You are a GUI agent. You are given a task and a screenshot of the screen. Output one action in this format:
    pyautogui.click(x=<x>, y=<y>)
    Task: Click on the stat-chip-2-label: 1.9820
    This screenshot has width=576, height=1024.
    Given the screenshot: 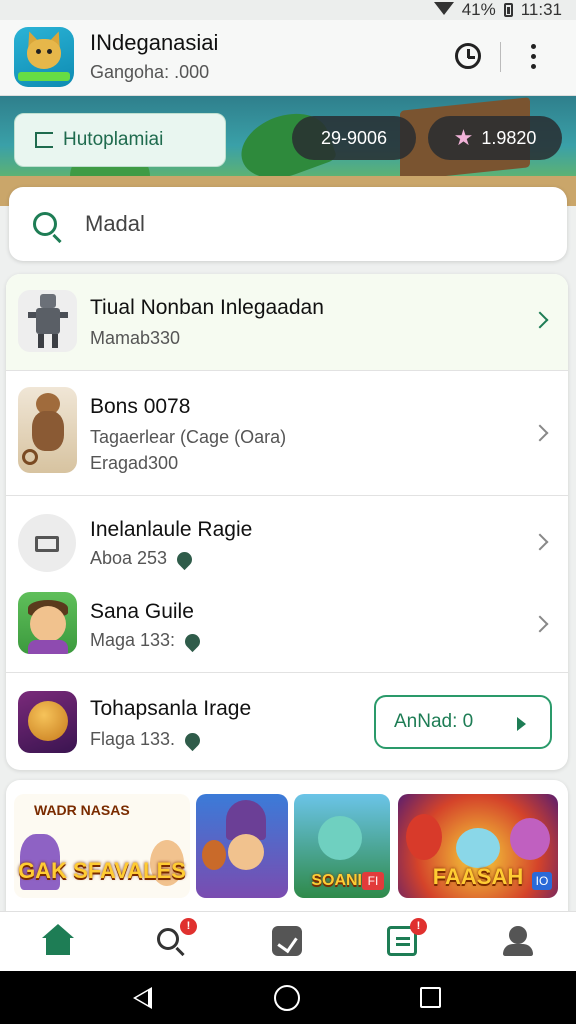 What is the action you would take?
    pyautogui.click(x=509, y=137)
    